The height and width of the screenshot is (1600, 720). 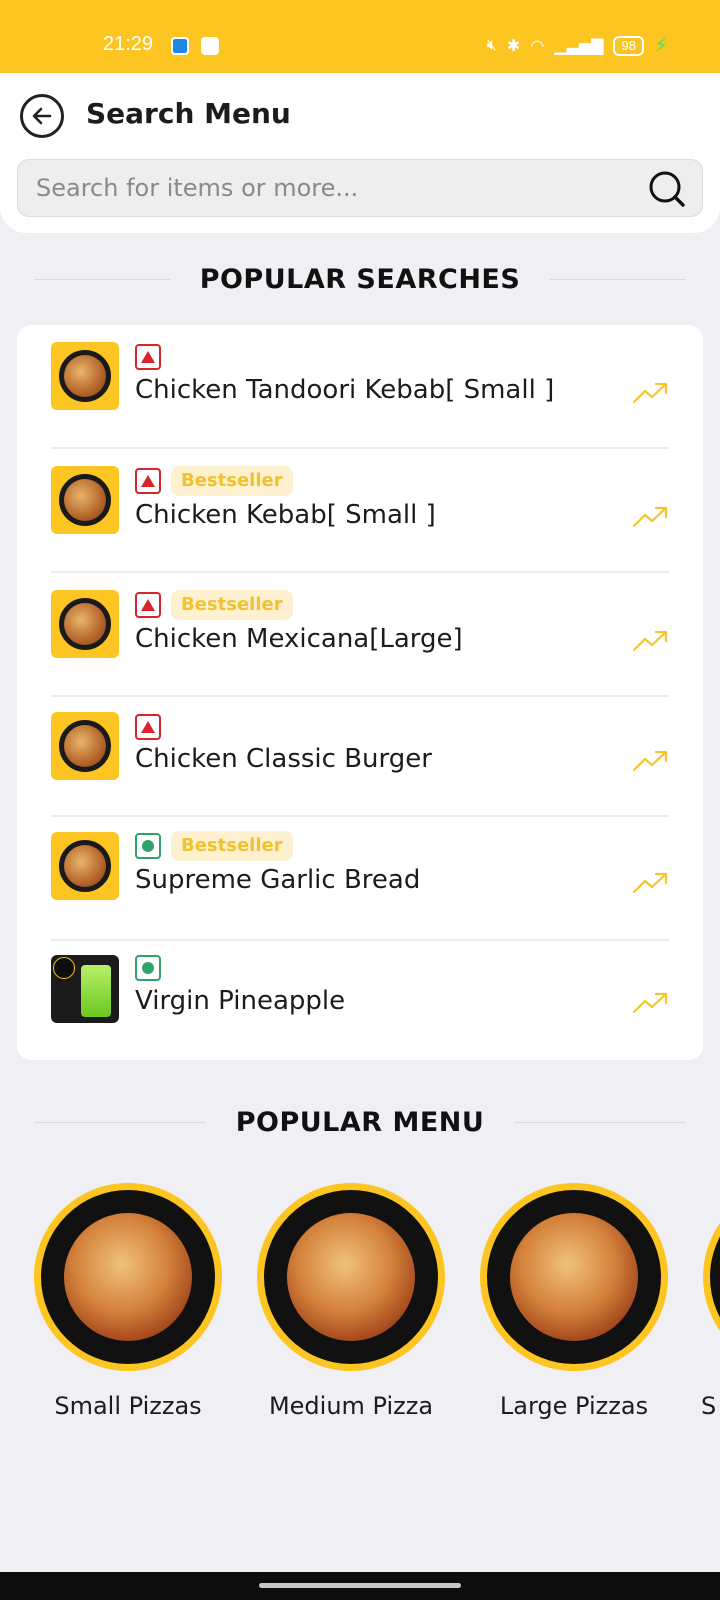 I want to click on menu-category-small-pizzas: Small Pizzas, so click(x=128, y=1300).